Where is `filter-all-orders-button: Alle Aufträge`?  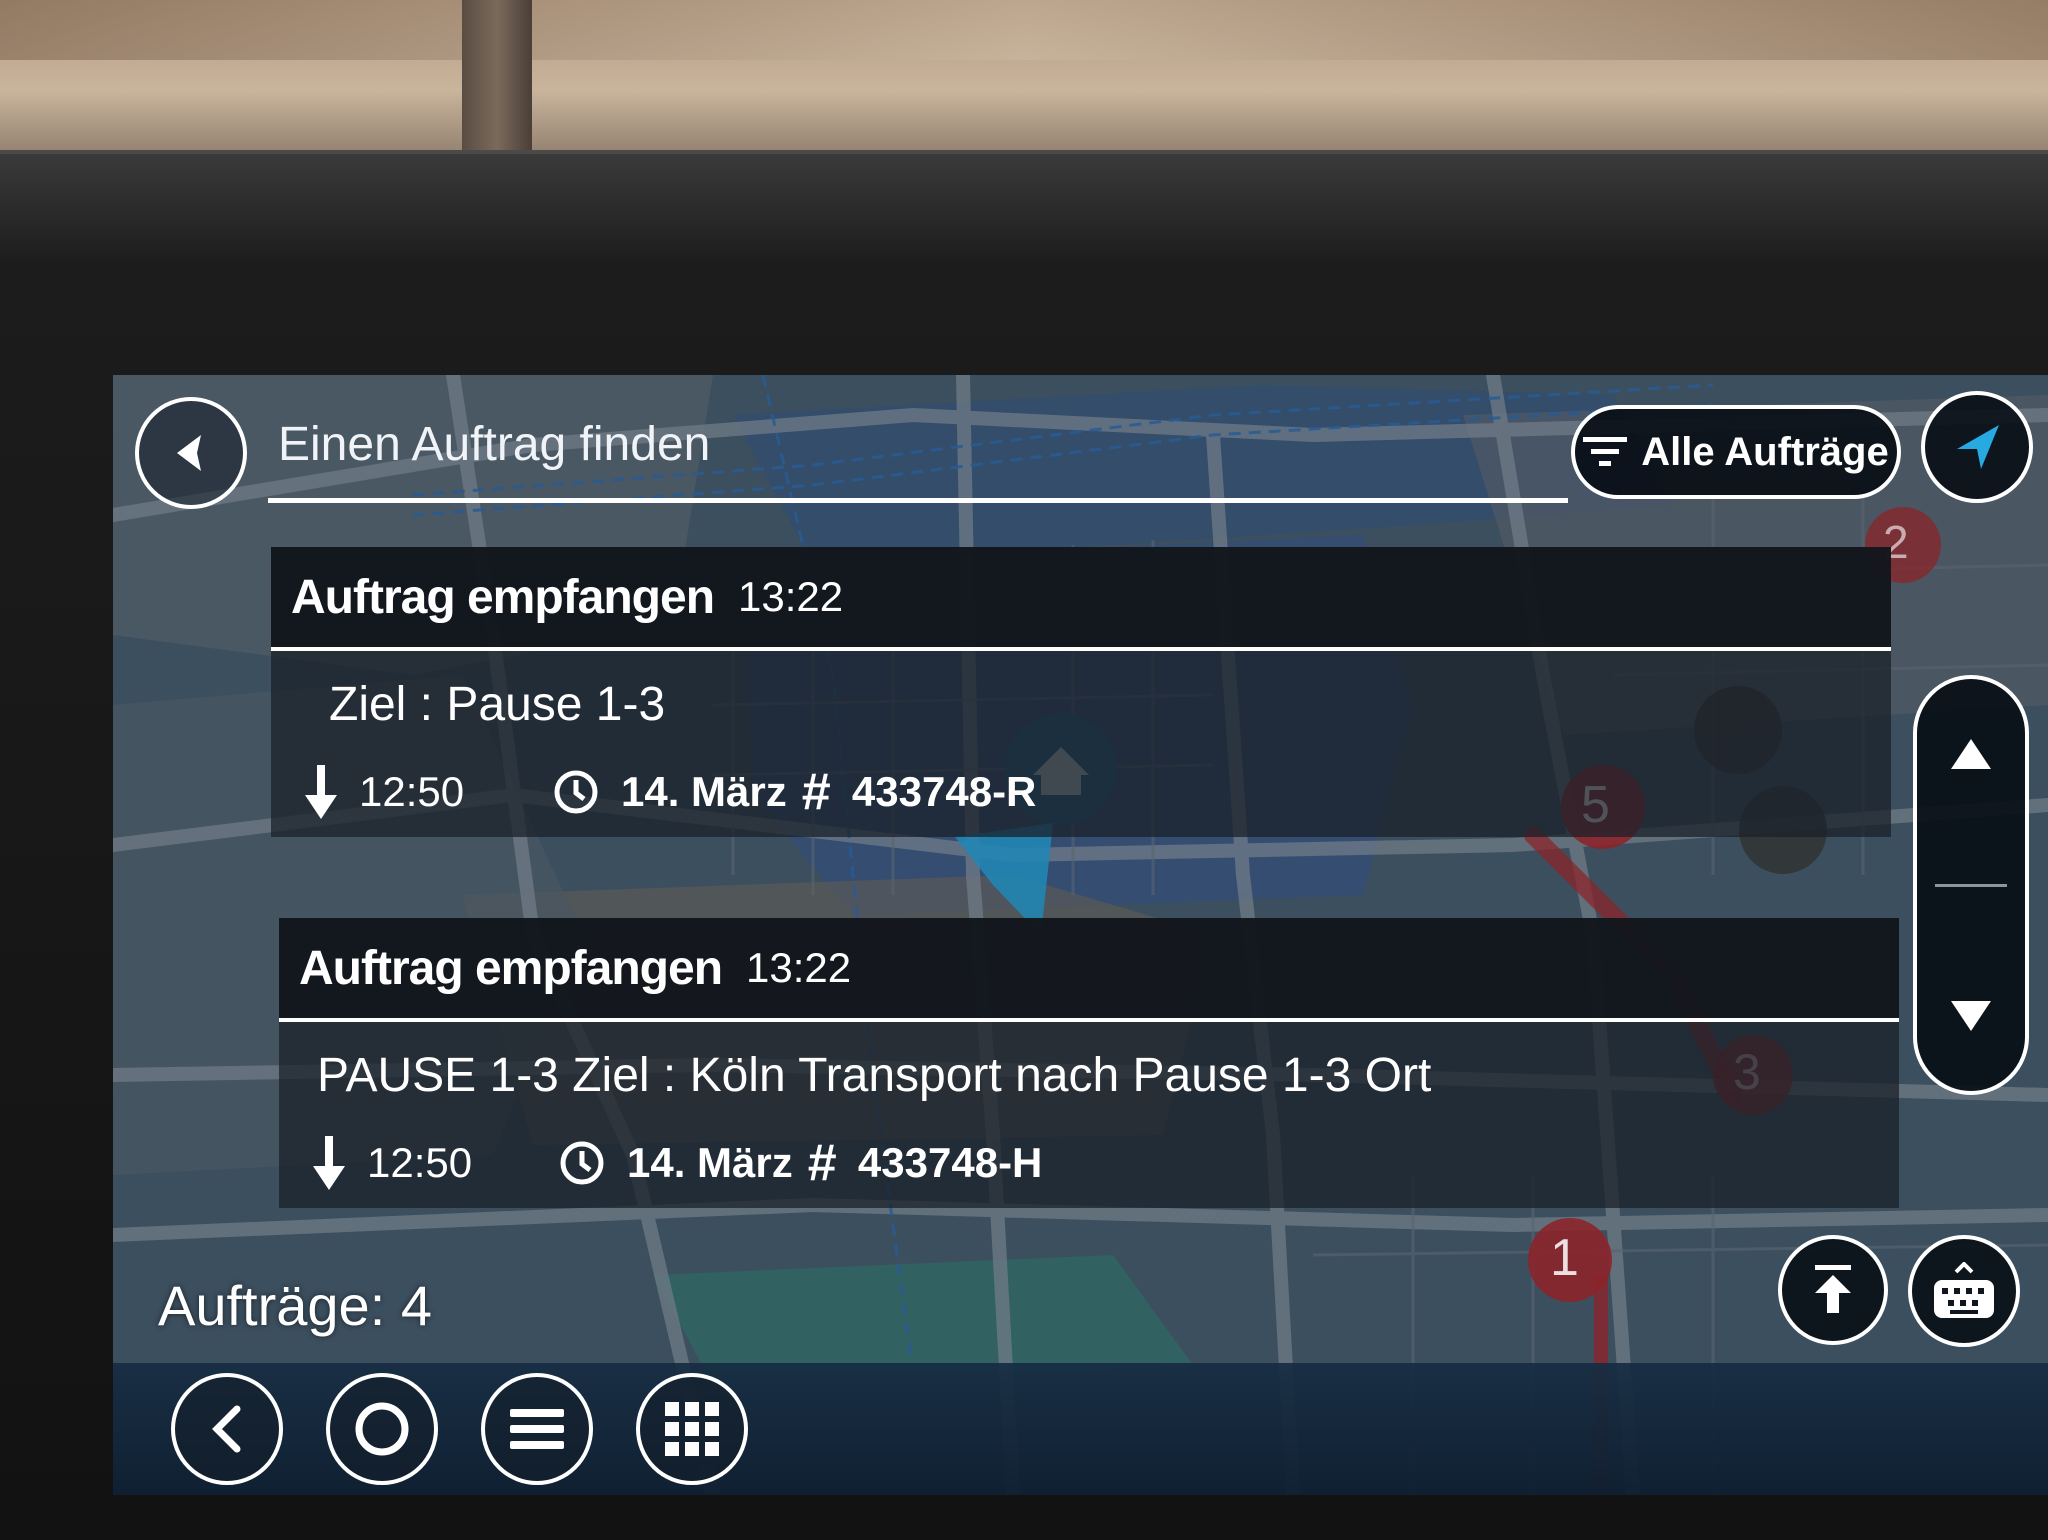 filter-all-orders-button: Alle Aufträge is located at coordinates (1736, 452).